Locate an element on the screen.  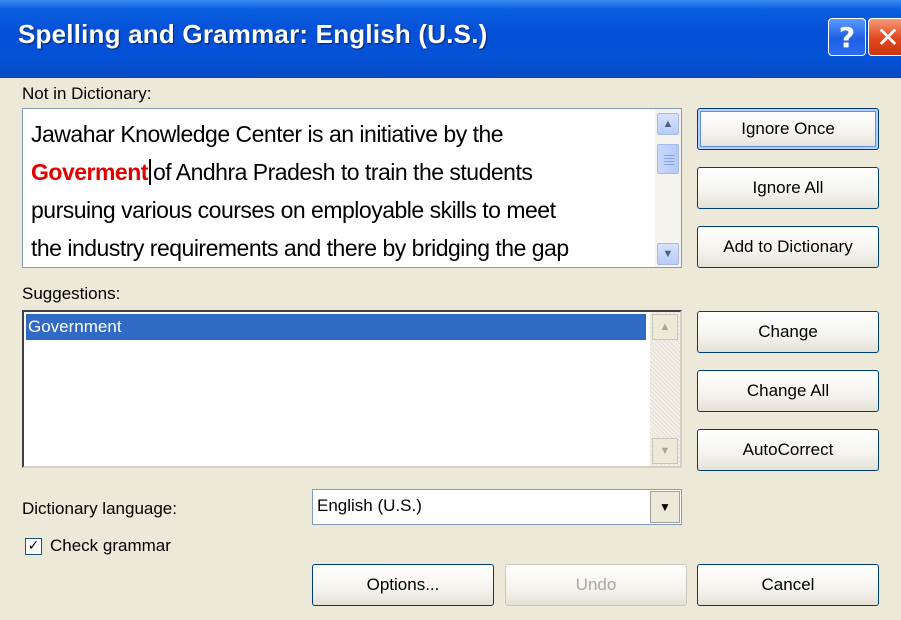
undo-label: Undo is located at coordinates (596, 584).